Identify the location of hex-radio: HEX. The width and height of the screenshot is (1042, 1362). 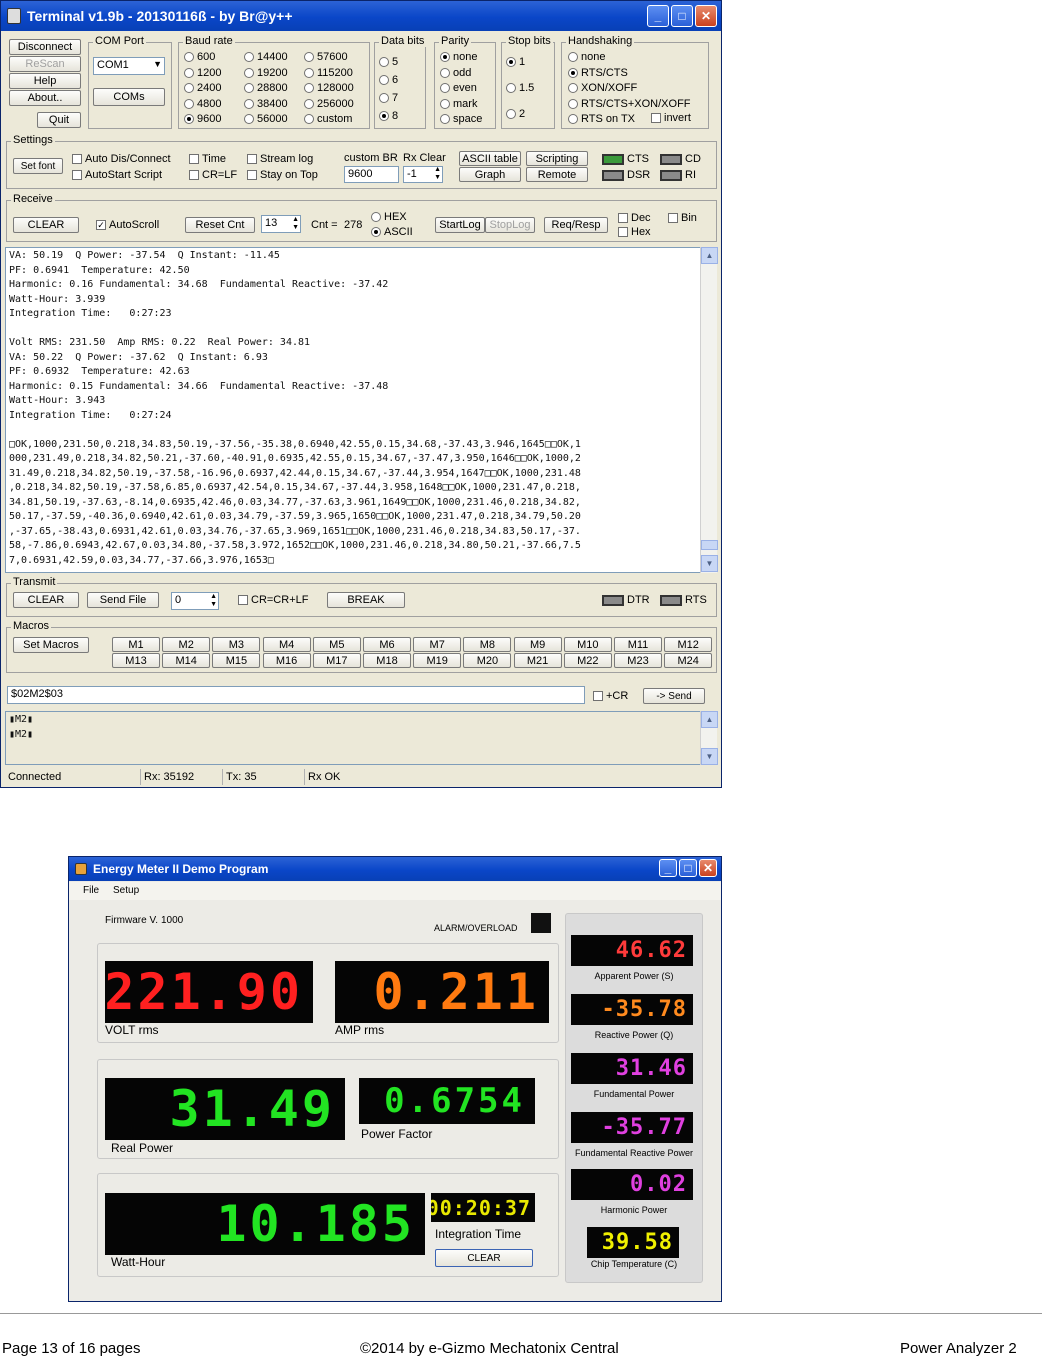
(389, 217).